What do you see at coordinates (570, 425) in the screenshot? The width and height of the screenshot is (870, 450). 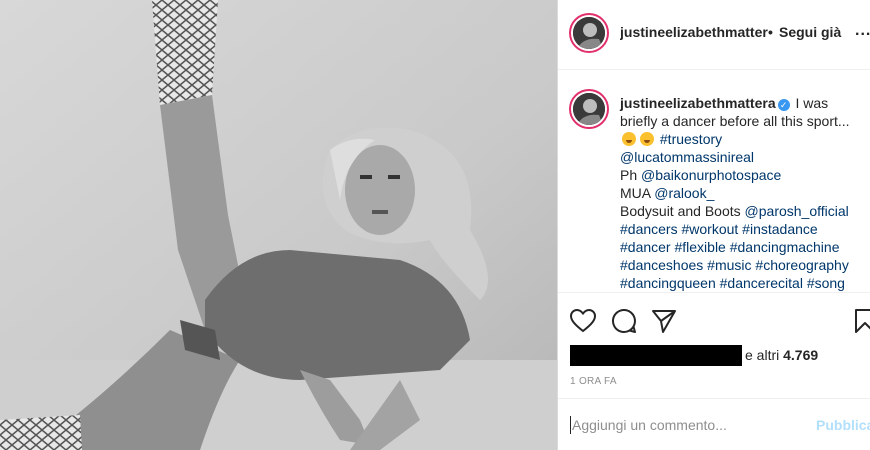 I see `text-cursor` at bounding box center [570, 425].